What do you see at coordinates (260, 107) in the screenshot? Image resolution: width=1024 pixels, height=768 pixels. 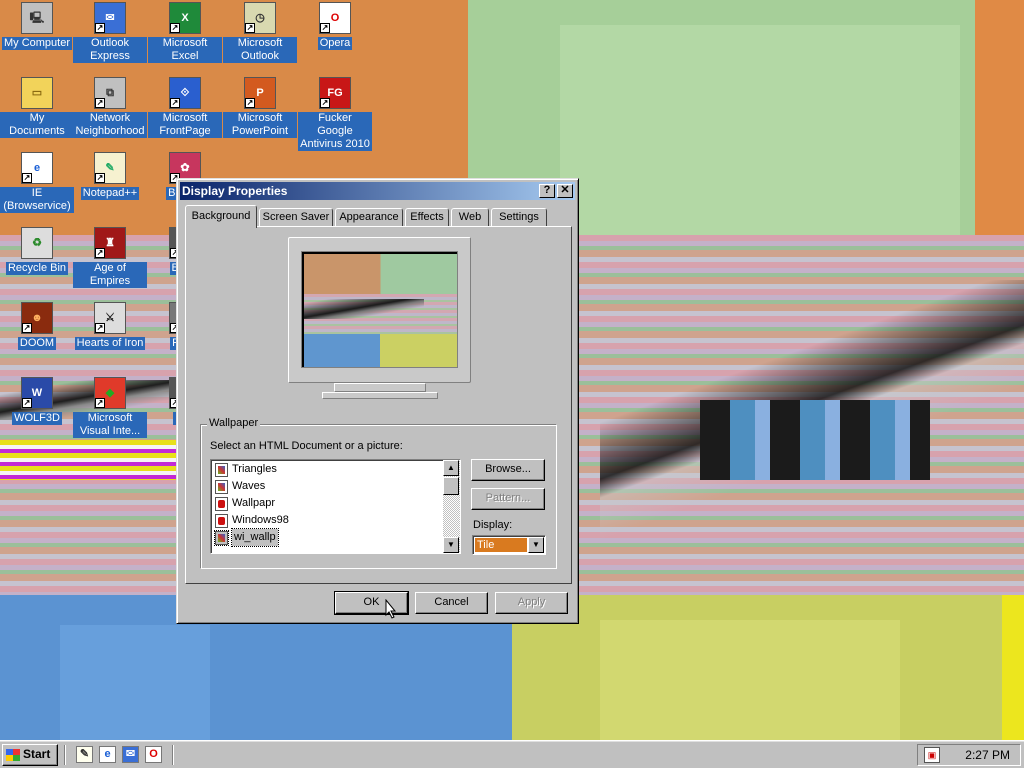 I see `desktop-icon: P ↗ Microsoft PowerPoint` at bounding box center [260, 107].